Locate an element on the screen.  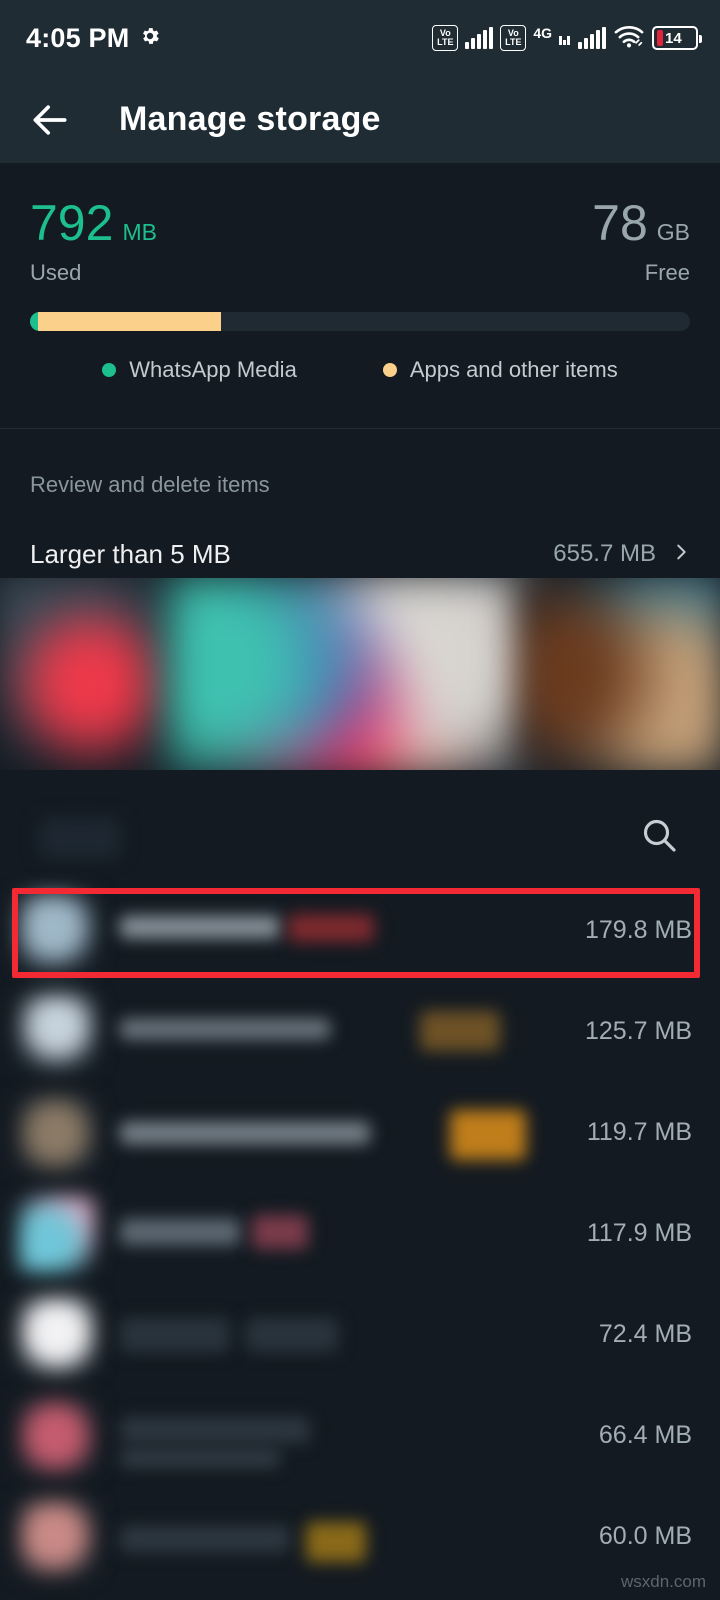
review-section-title: Review and delete items is located at coordinates (150, 484).